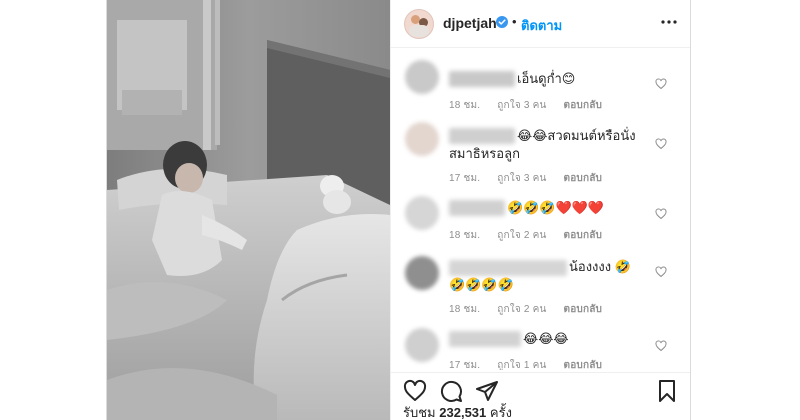 This screenshot has width=800, height=420. What do you see at coordinates (576, 135) in the screenshot?
I see `comment-text-line-1: 😂😂สวดมนต์หรือนั่ง` at bounding box center [576, 135].